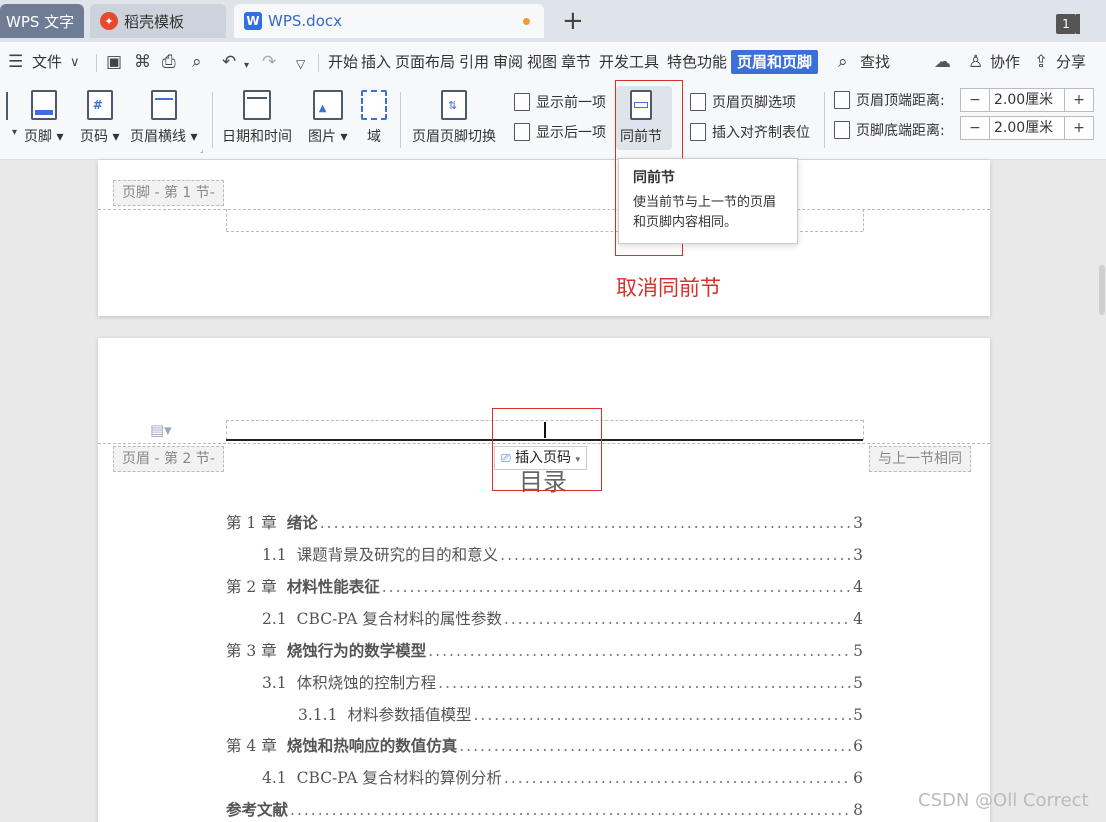 The height and width of the screenshot is (822, 1106). I want to click on toc-number: 第 3 章, so click(251, 651).